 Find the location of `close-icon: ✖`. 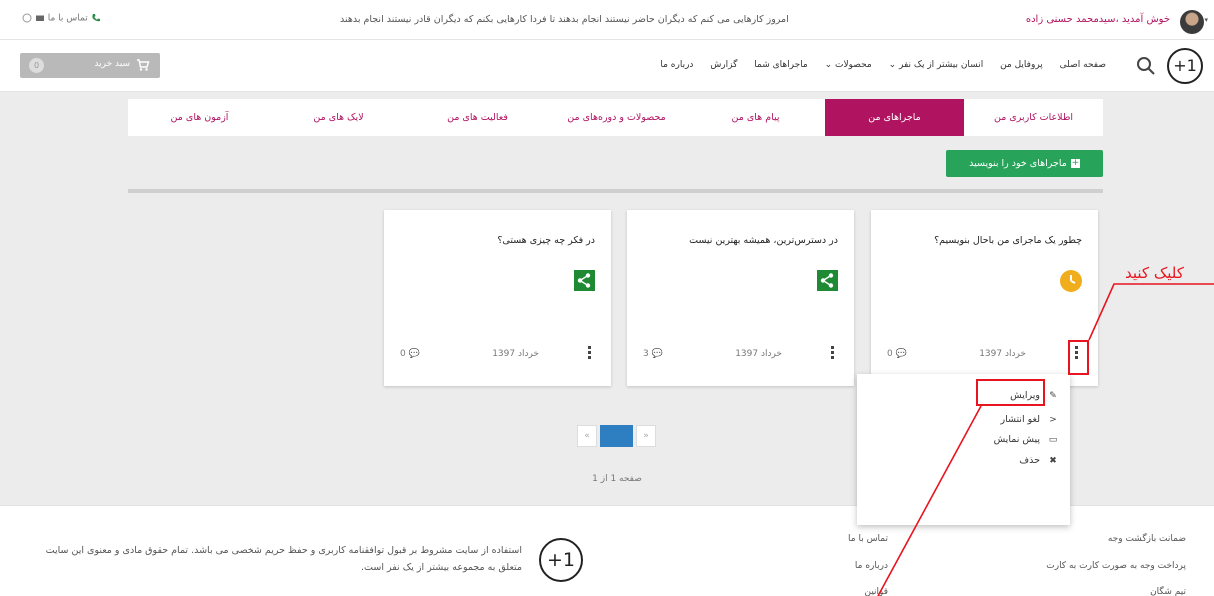

close-icon: ✖ is located at coordinates (1053, 461).